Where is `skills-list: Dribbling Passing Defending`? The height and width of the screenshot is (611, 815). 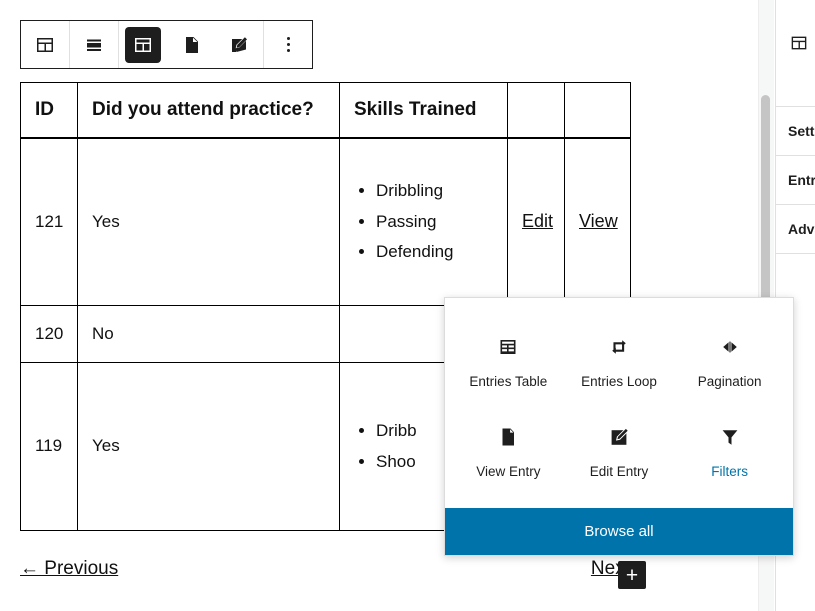 skills-list: Dribbling Passing Defending is located at coordinates (423, 221).